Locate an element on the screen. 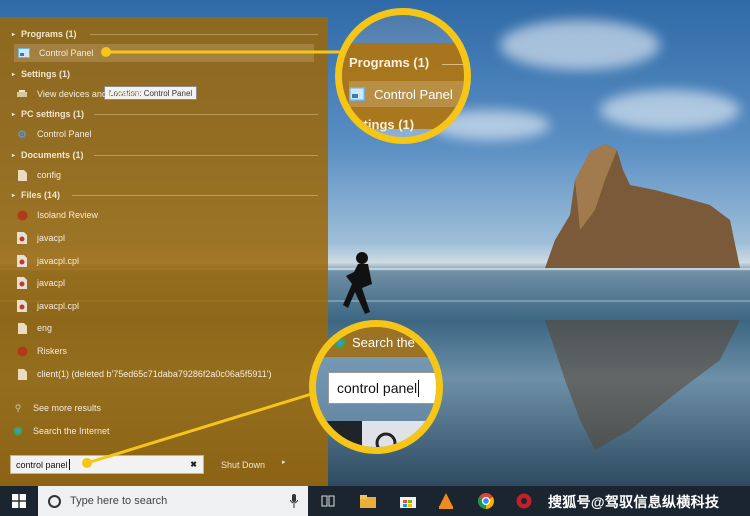 This screenshot has width=750, height=516. divider is located at coordinates (453, 64).